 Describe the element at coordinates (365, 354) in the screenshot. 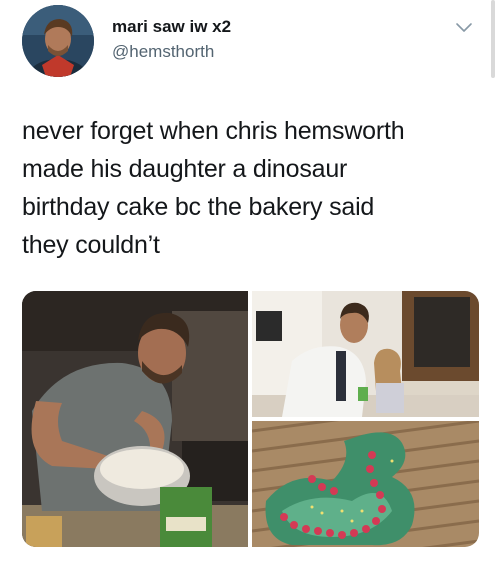

I see `man-with-daughter-photo` at that location.